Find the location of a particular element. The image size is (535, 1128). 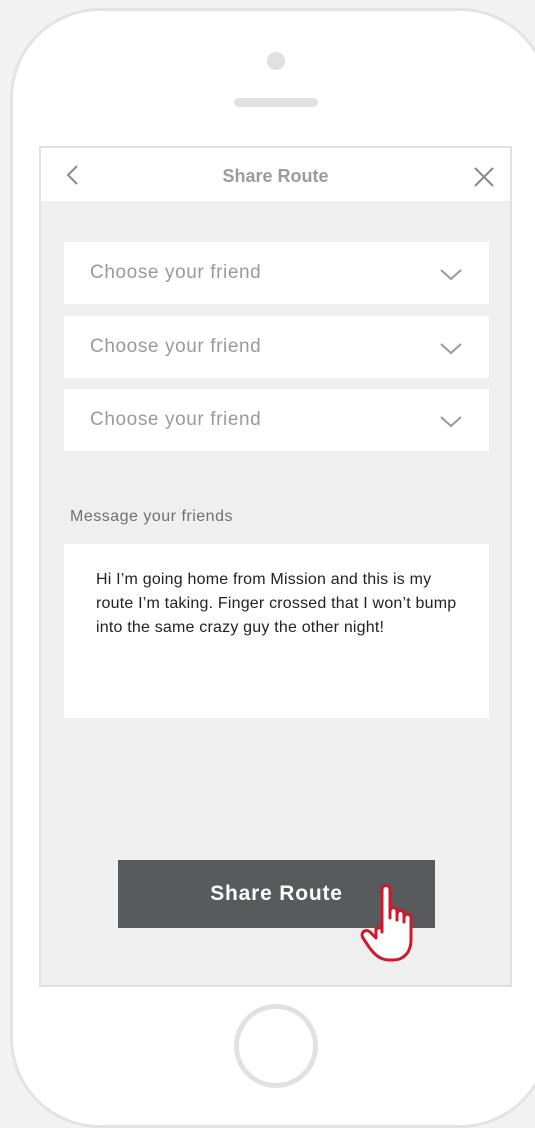

friend-select-2: Choose your friend is located at coordinates (276, 347).